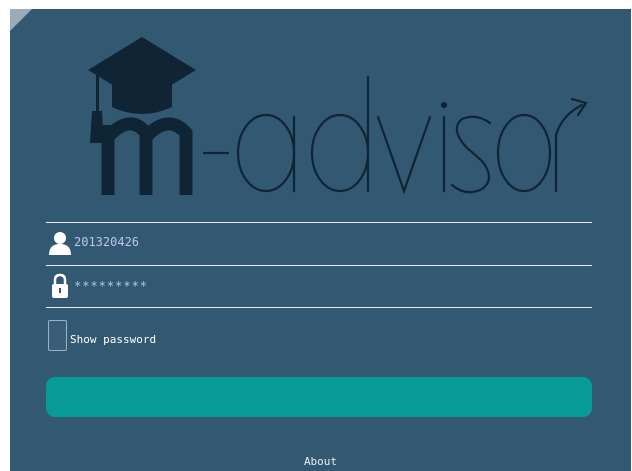  What do you see at coordinates (111, 286) in the screenshot?
I see `password-input: *********` at bounding box center [111, 286].